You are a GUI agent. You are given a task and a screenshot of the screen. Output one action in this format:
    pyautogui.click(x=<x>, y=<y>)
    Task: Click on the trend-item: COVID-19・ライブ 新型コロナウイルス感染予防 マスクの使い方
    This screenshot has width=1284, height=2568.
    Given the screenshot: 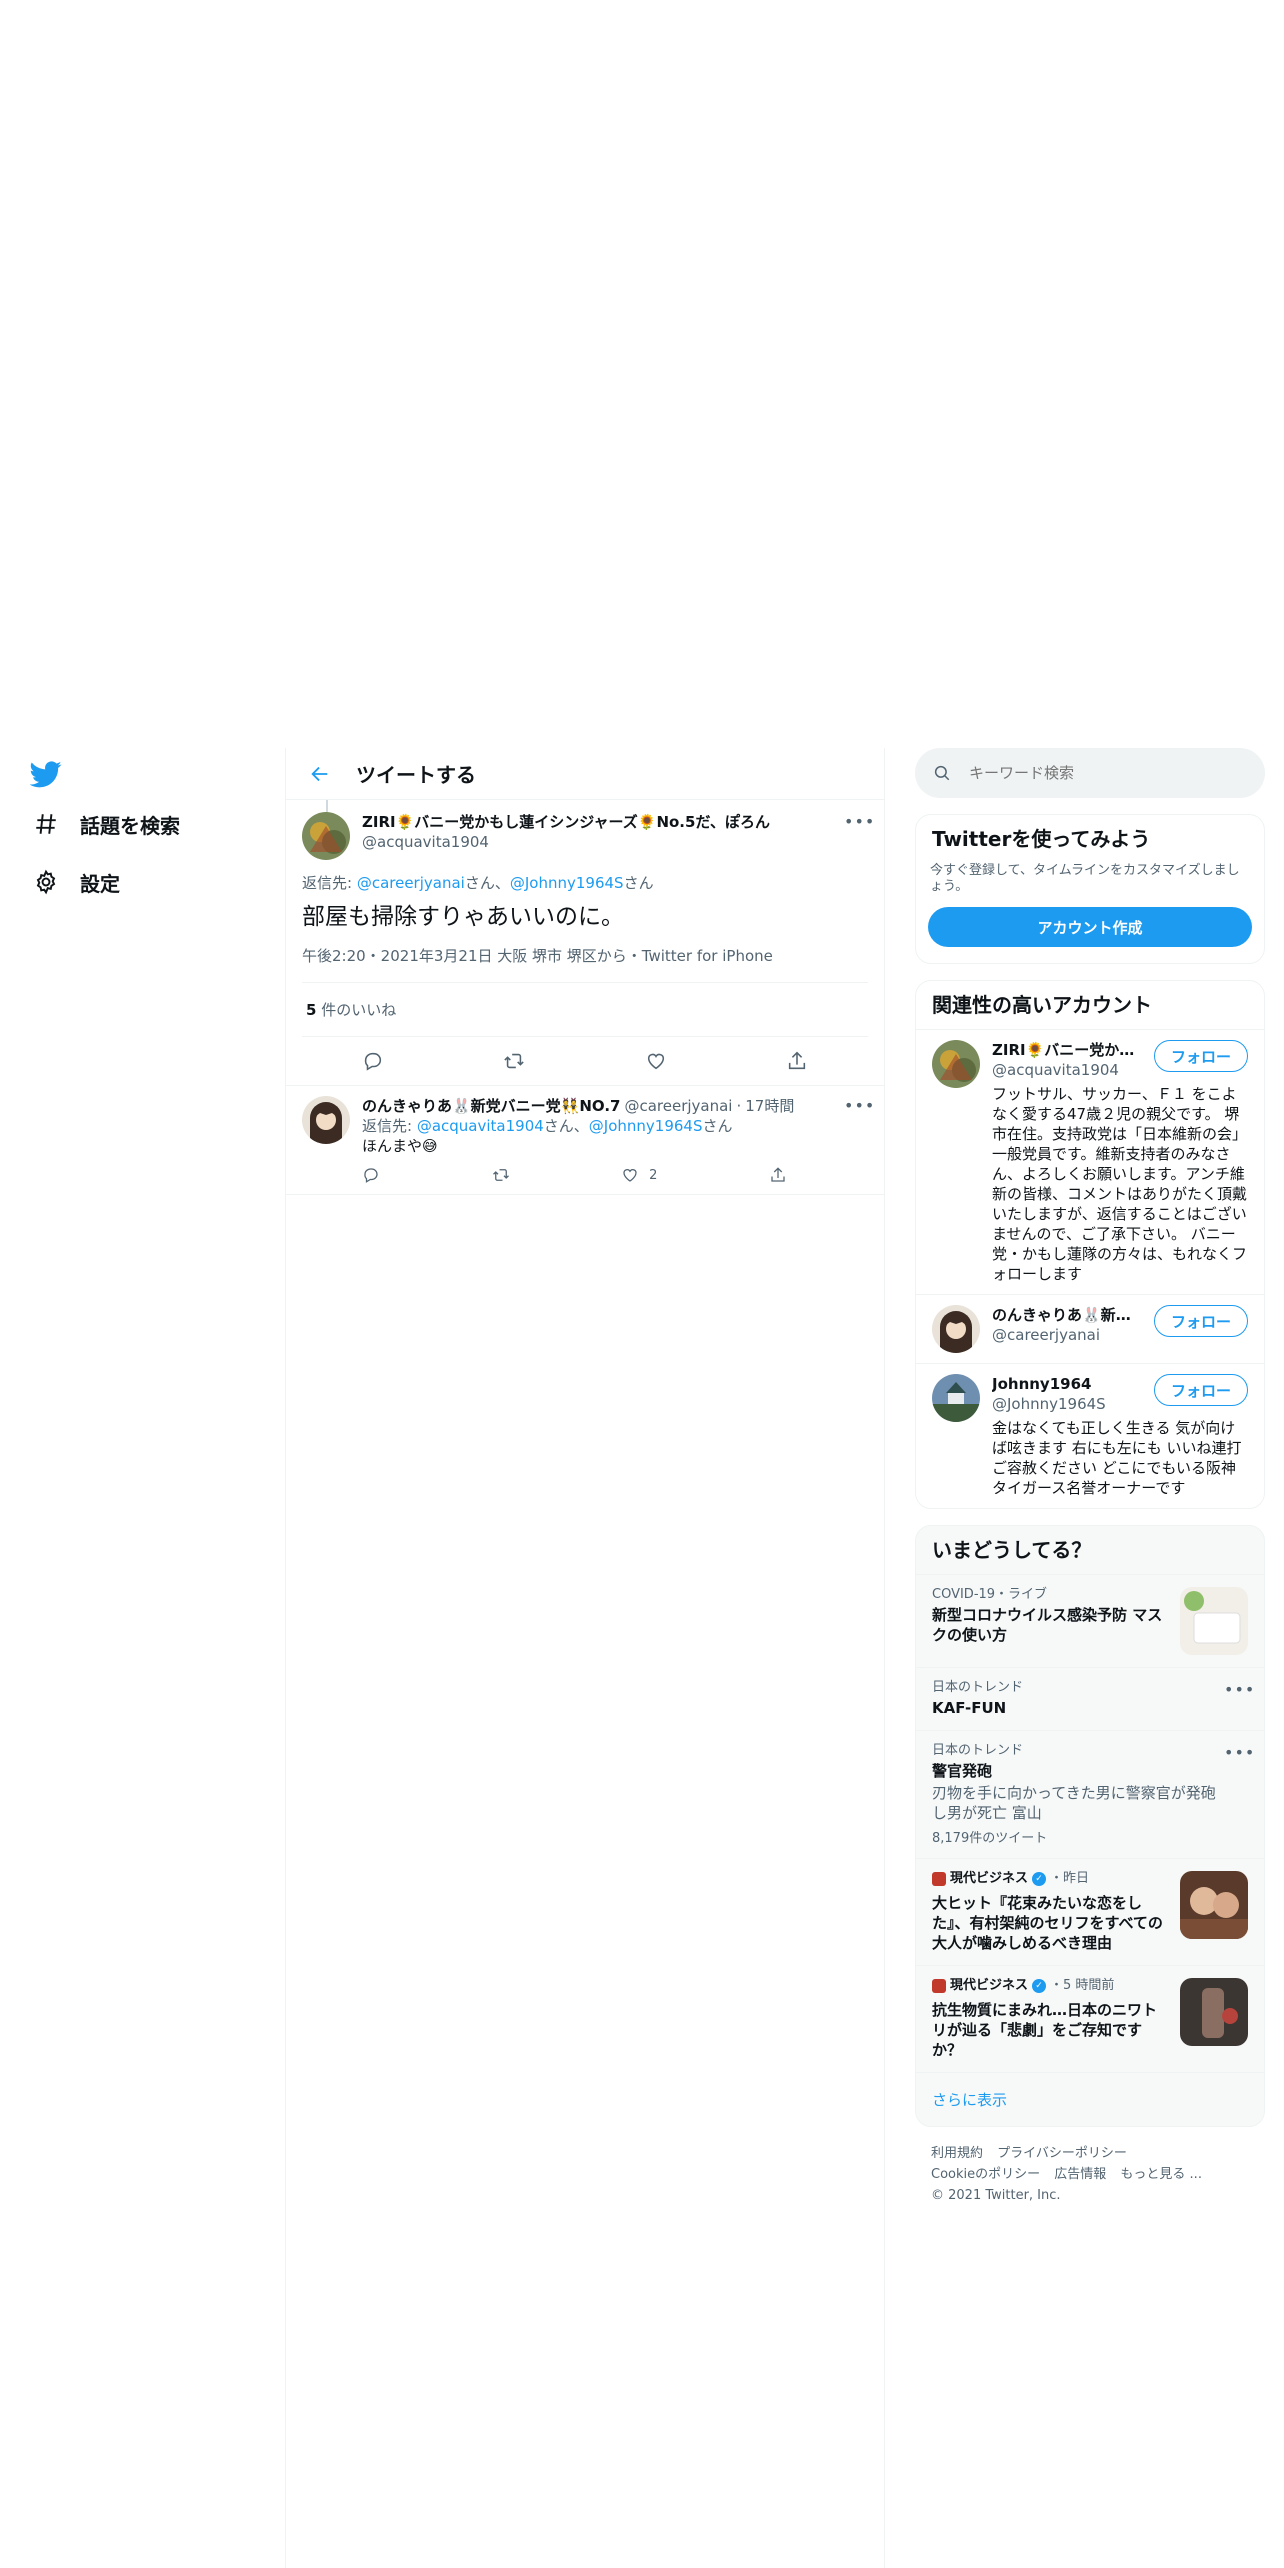 What is the action you would take?
    pyautogui.click(x=1090, y=1620)
    